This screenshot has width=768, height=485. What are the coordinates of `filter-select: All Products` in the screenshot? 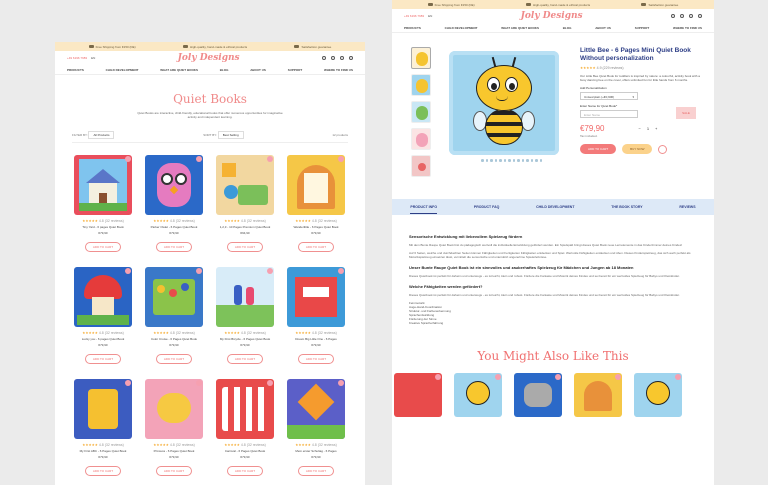 It's located at (101, 135).